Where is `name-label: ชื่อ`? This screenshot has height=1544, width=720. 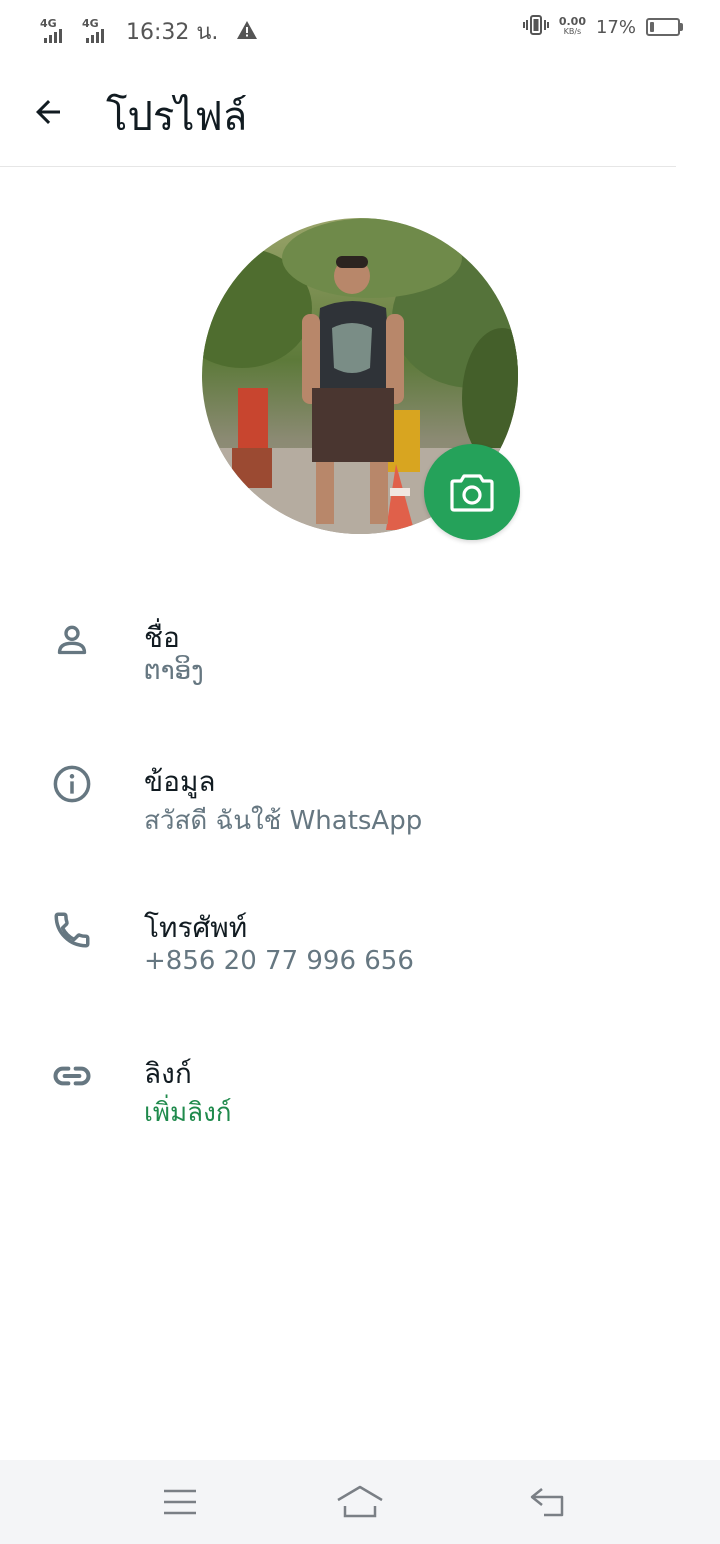
name-label: ชื่อ is located at coordinates (162, 637).